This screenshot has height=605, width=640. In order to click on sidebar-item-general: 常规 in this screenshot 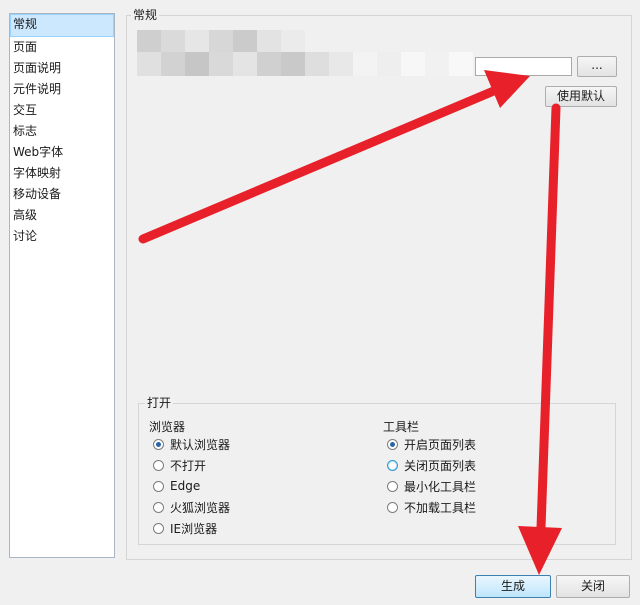, I will do `click(62, 25)`.